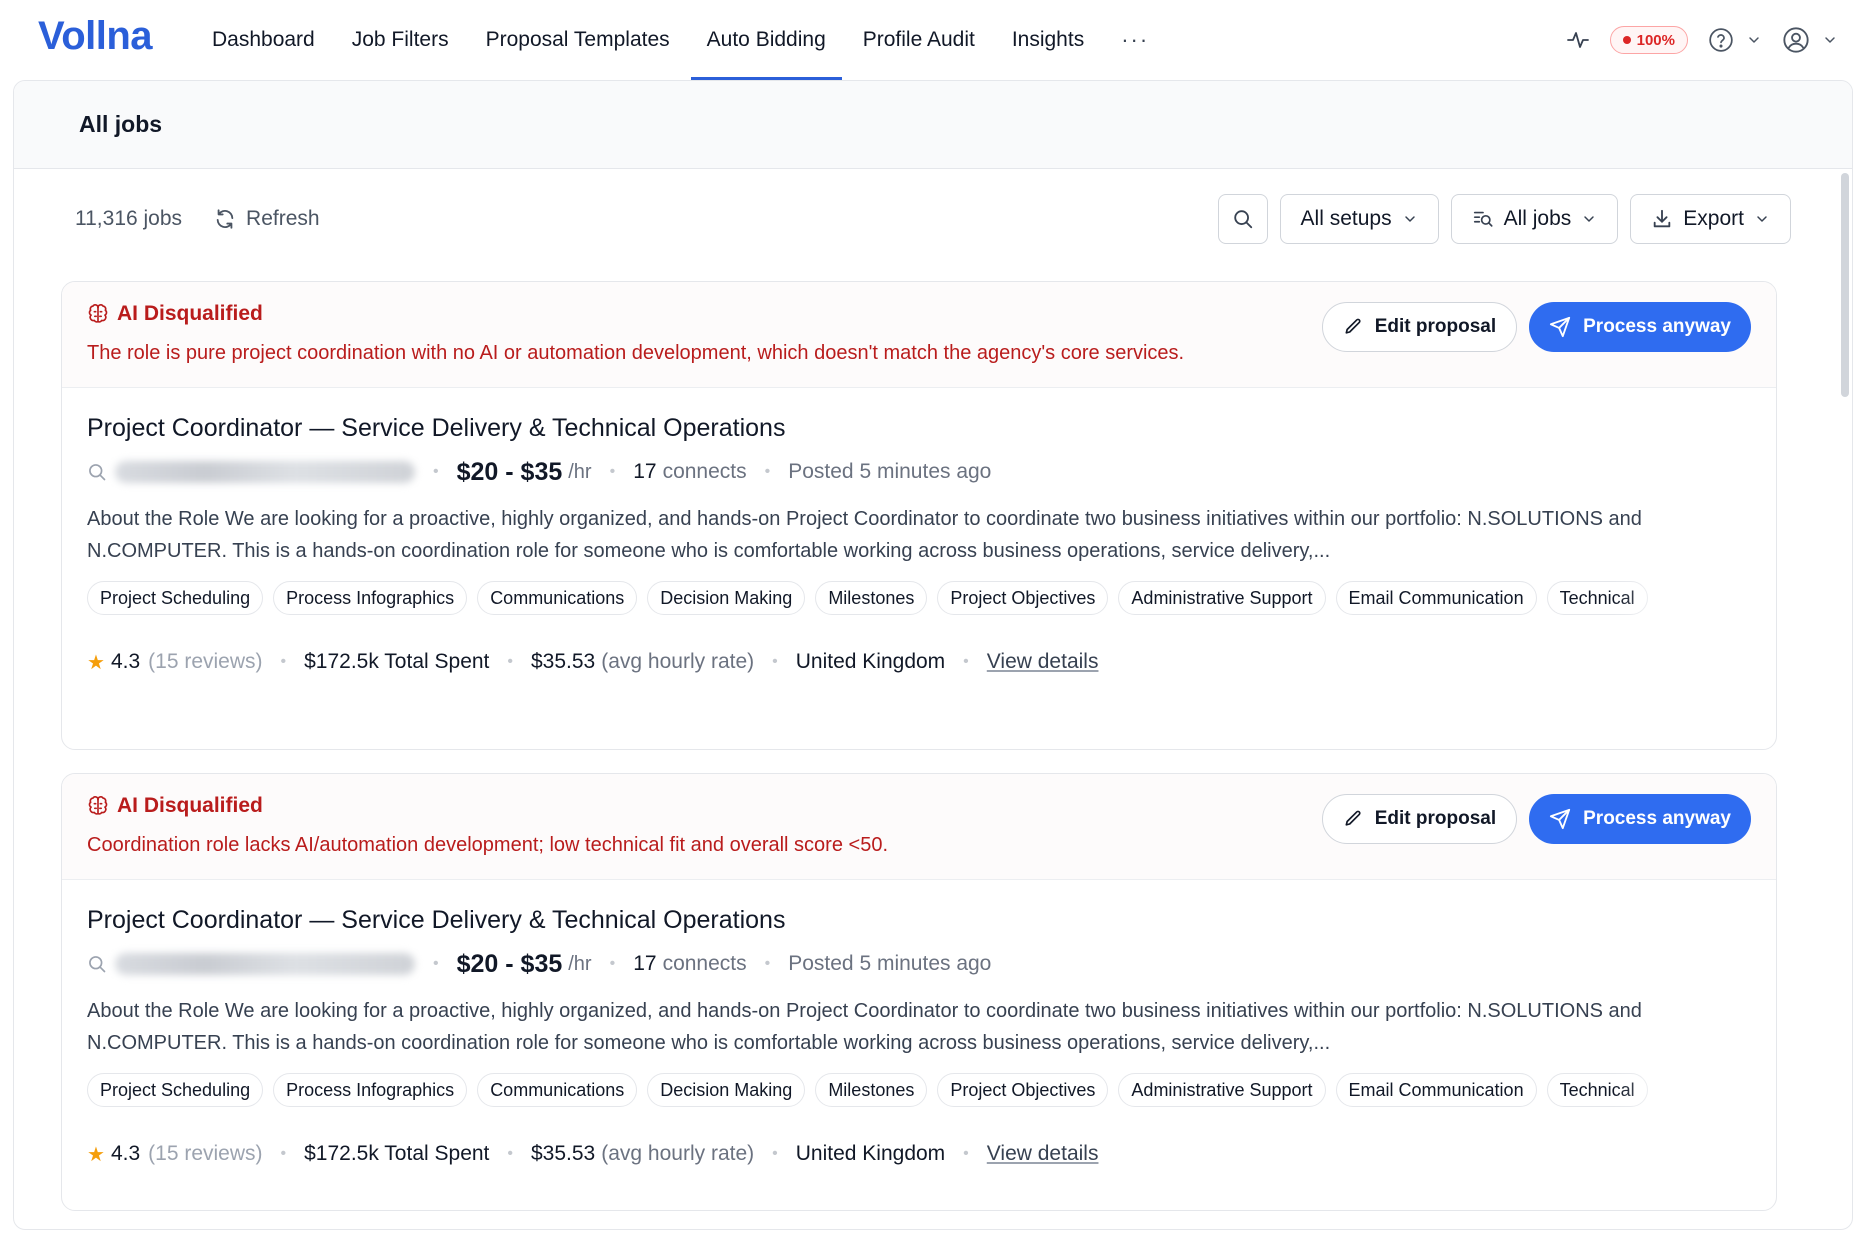 The image size is (1866, 1238). I want to click on blurred-filter-name, so click(265, 472).